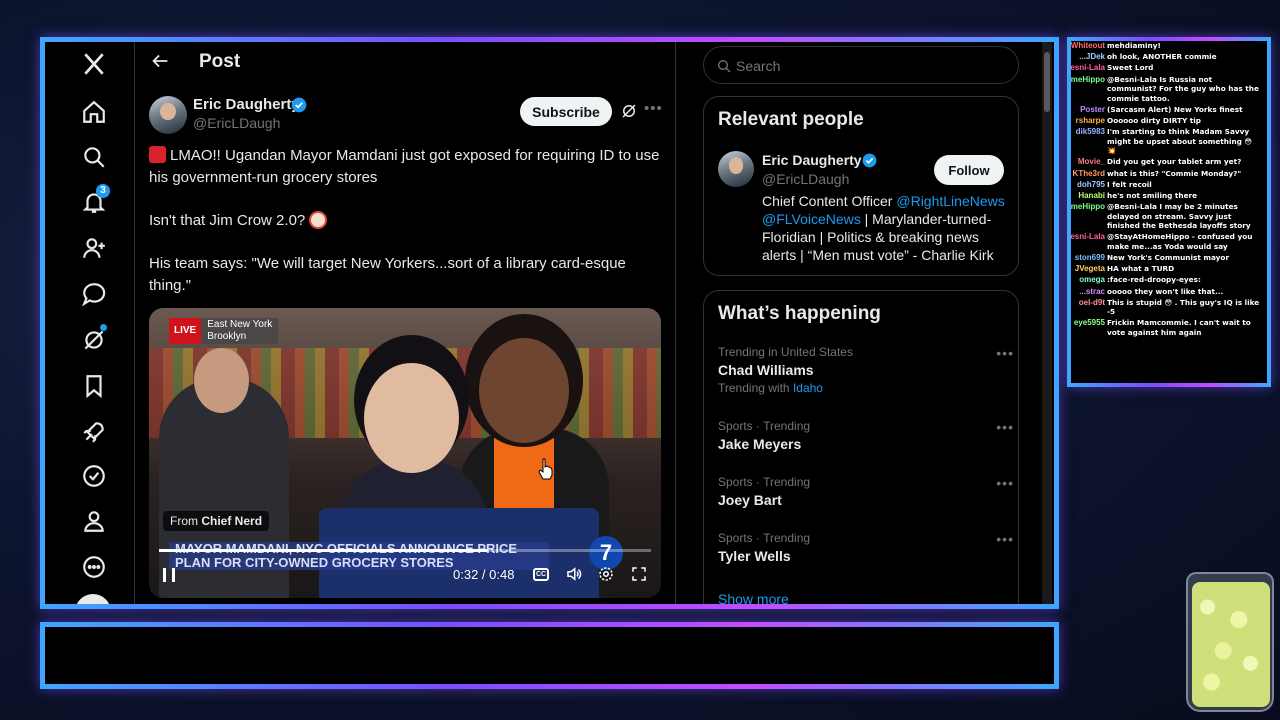  I want to click on author-handle: @EricLDaugh, so click(236, 123).